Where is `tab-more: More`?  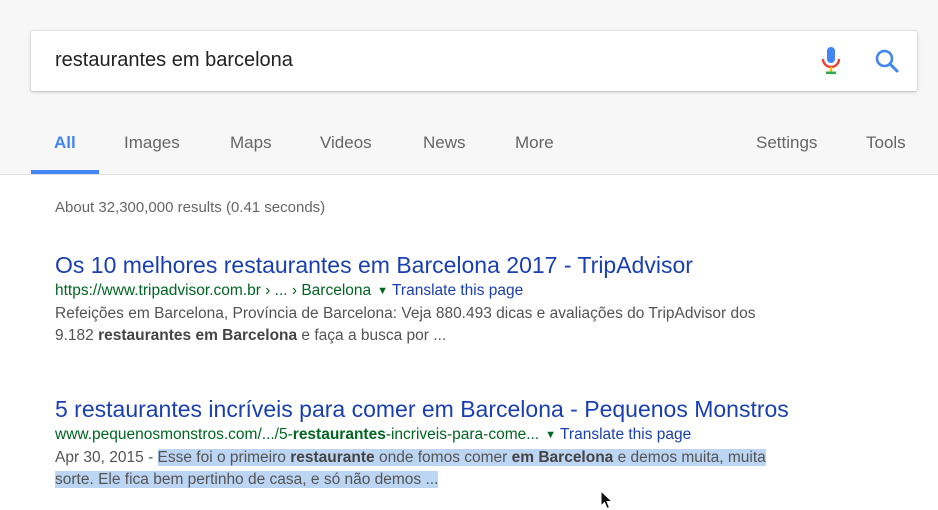
tab-more: More is located at coordinates (534, 143).